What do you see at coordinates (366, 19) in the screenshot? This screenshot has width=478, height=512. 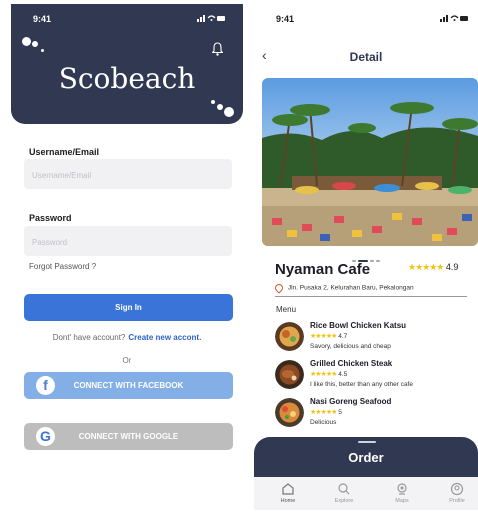 I see `status-bar: 9:41` at bounding box center [366, 19].